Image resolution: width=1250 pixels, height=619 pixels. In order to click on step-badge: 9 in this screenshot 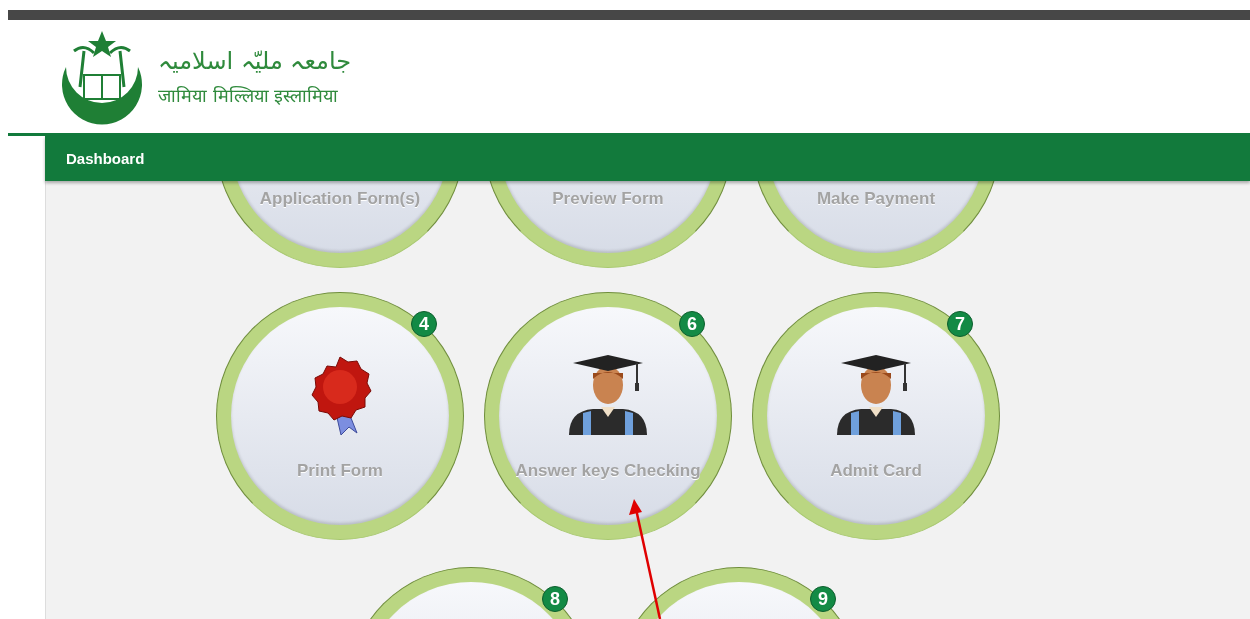, I will do `click(823, 599)`.